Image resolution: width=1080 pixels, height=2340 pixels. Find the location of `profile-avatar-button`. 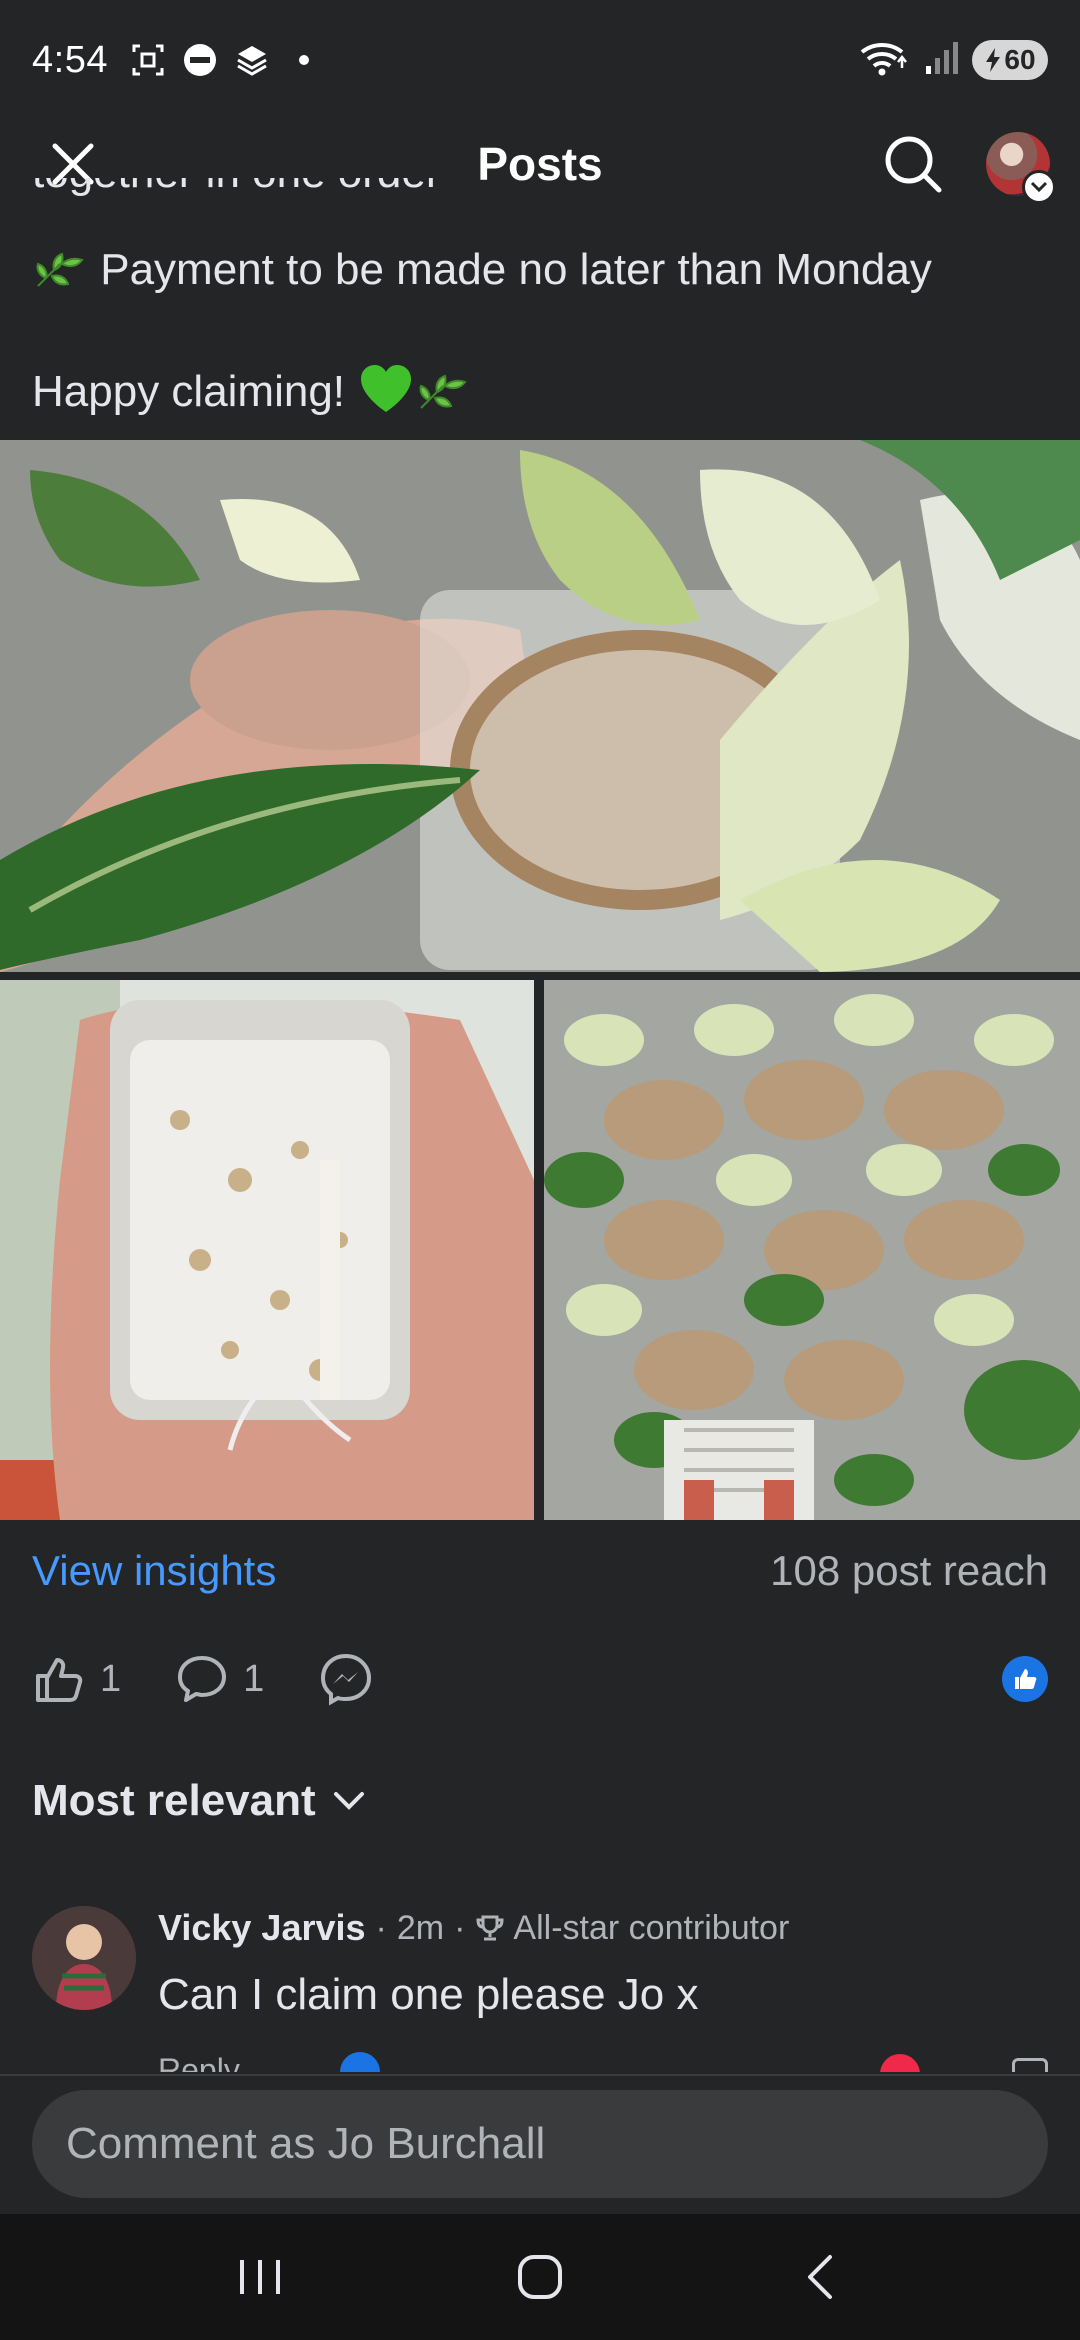

profile-avatar-button is located at coordinates (1021, 168).